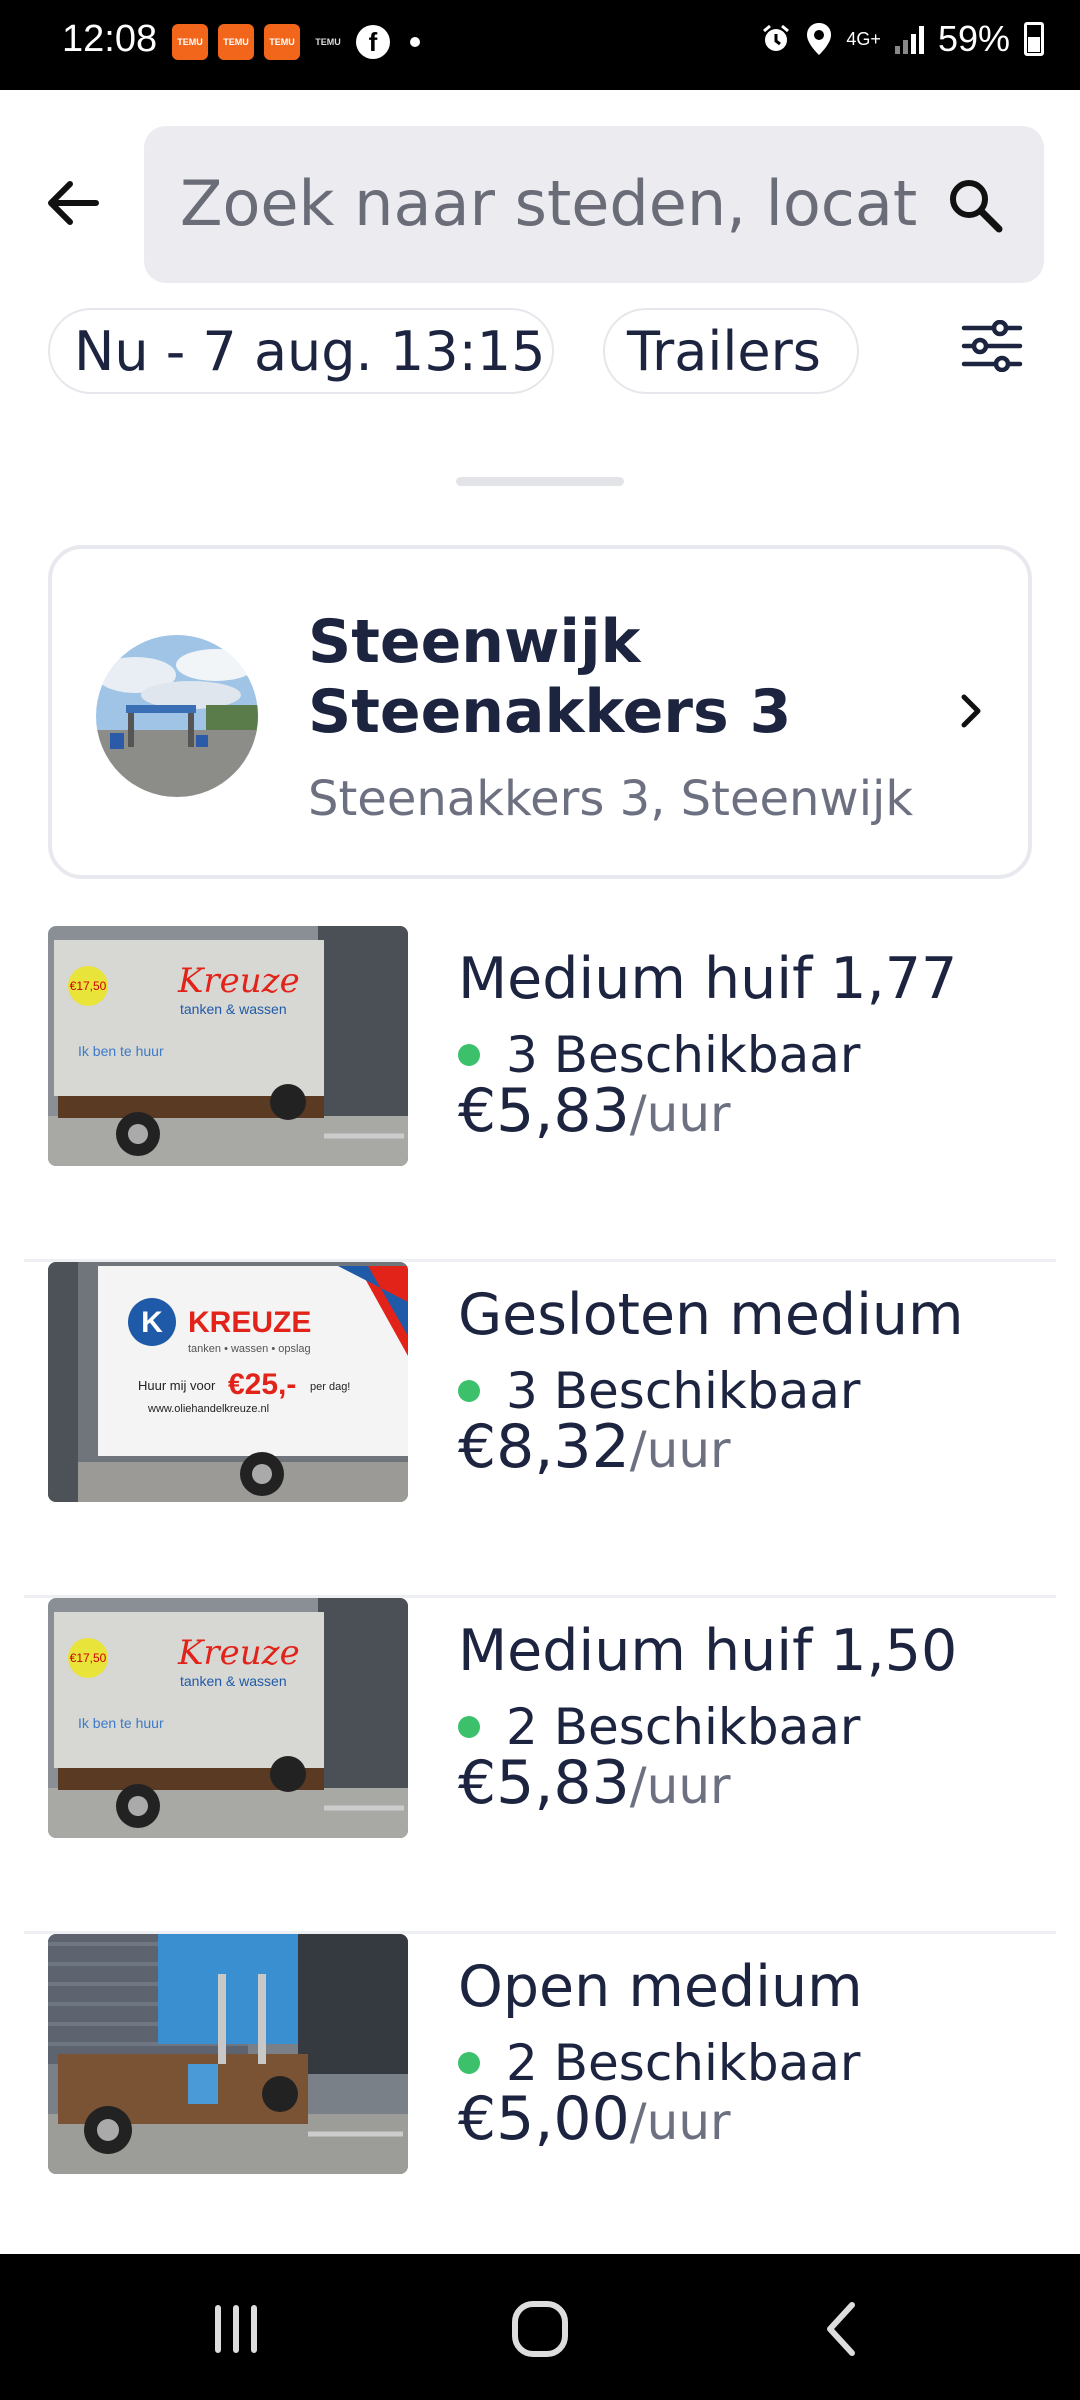 The image size is (1080, 2400). I want to click on chevron-right-icon, so click(971, 713).